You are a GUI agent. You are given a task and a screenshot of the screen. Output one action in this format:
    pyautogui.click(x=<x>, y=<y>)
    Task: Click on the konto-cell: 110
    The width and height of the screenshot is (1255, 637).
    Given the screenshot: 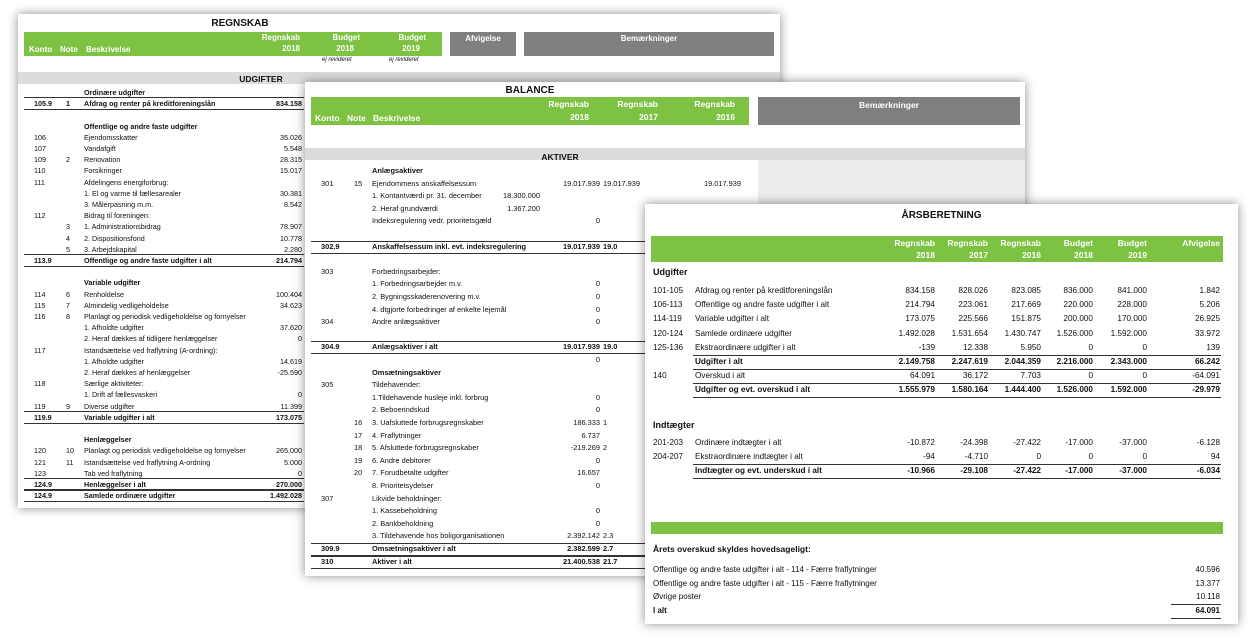 What is the action you would take?
    pyautogui.click(x=40, y=171)
    